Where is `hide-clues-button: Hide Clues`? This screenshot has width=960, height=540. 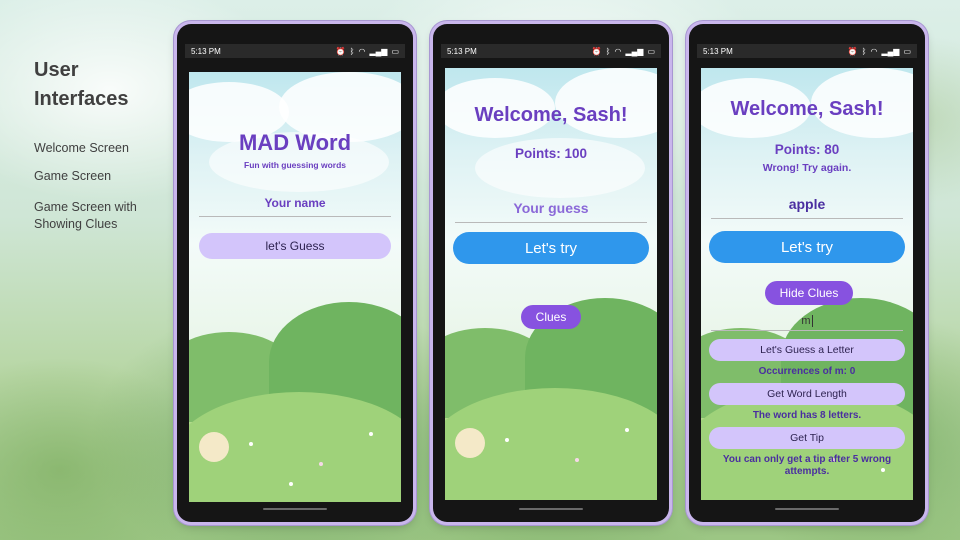 hide-clues-button: Hide Clues is located at coordinates (809, 293).